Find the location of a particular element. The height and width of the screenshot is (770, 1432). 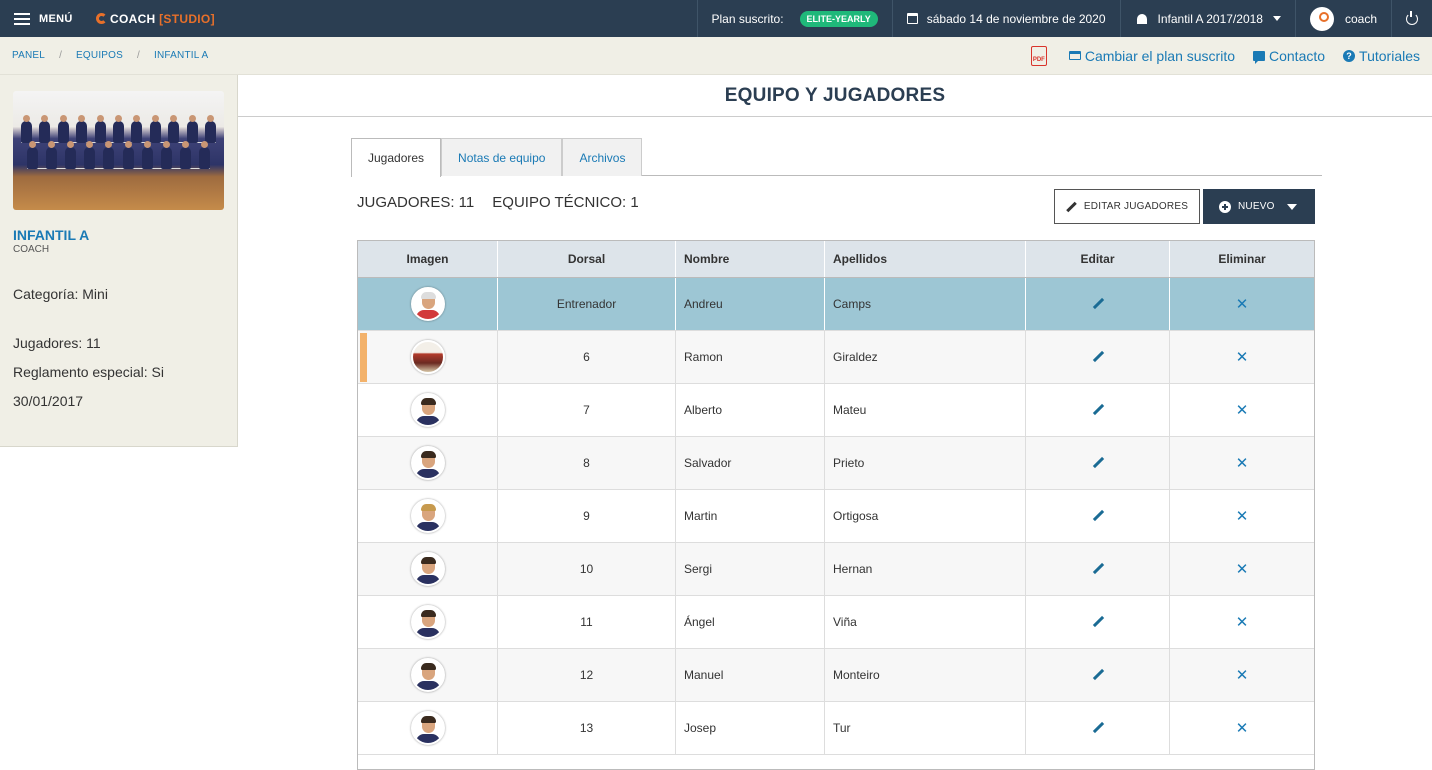

table-row: 11 Ángel Viña ✕ is located at coordinates (836, 622).